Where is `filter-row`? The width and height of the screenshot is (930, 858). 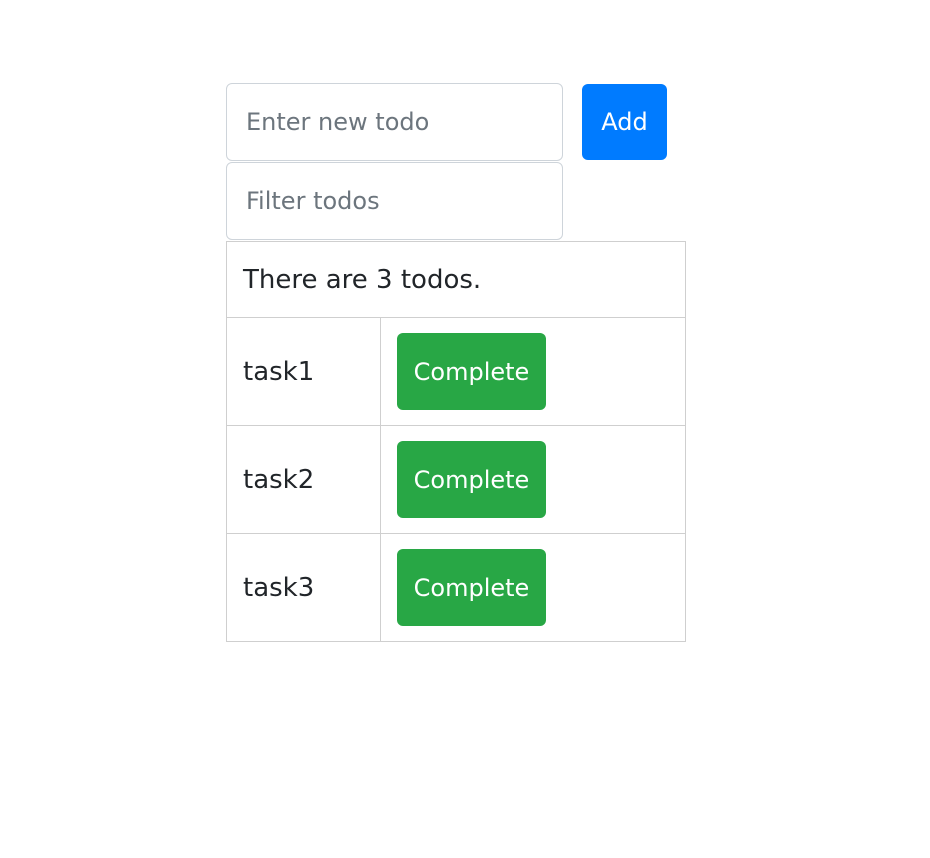 filter-row is located at coordinates (456, 201).